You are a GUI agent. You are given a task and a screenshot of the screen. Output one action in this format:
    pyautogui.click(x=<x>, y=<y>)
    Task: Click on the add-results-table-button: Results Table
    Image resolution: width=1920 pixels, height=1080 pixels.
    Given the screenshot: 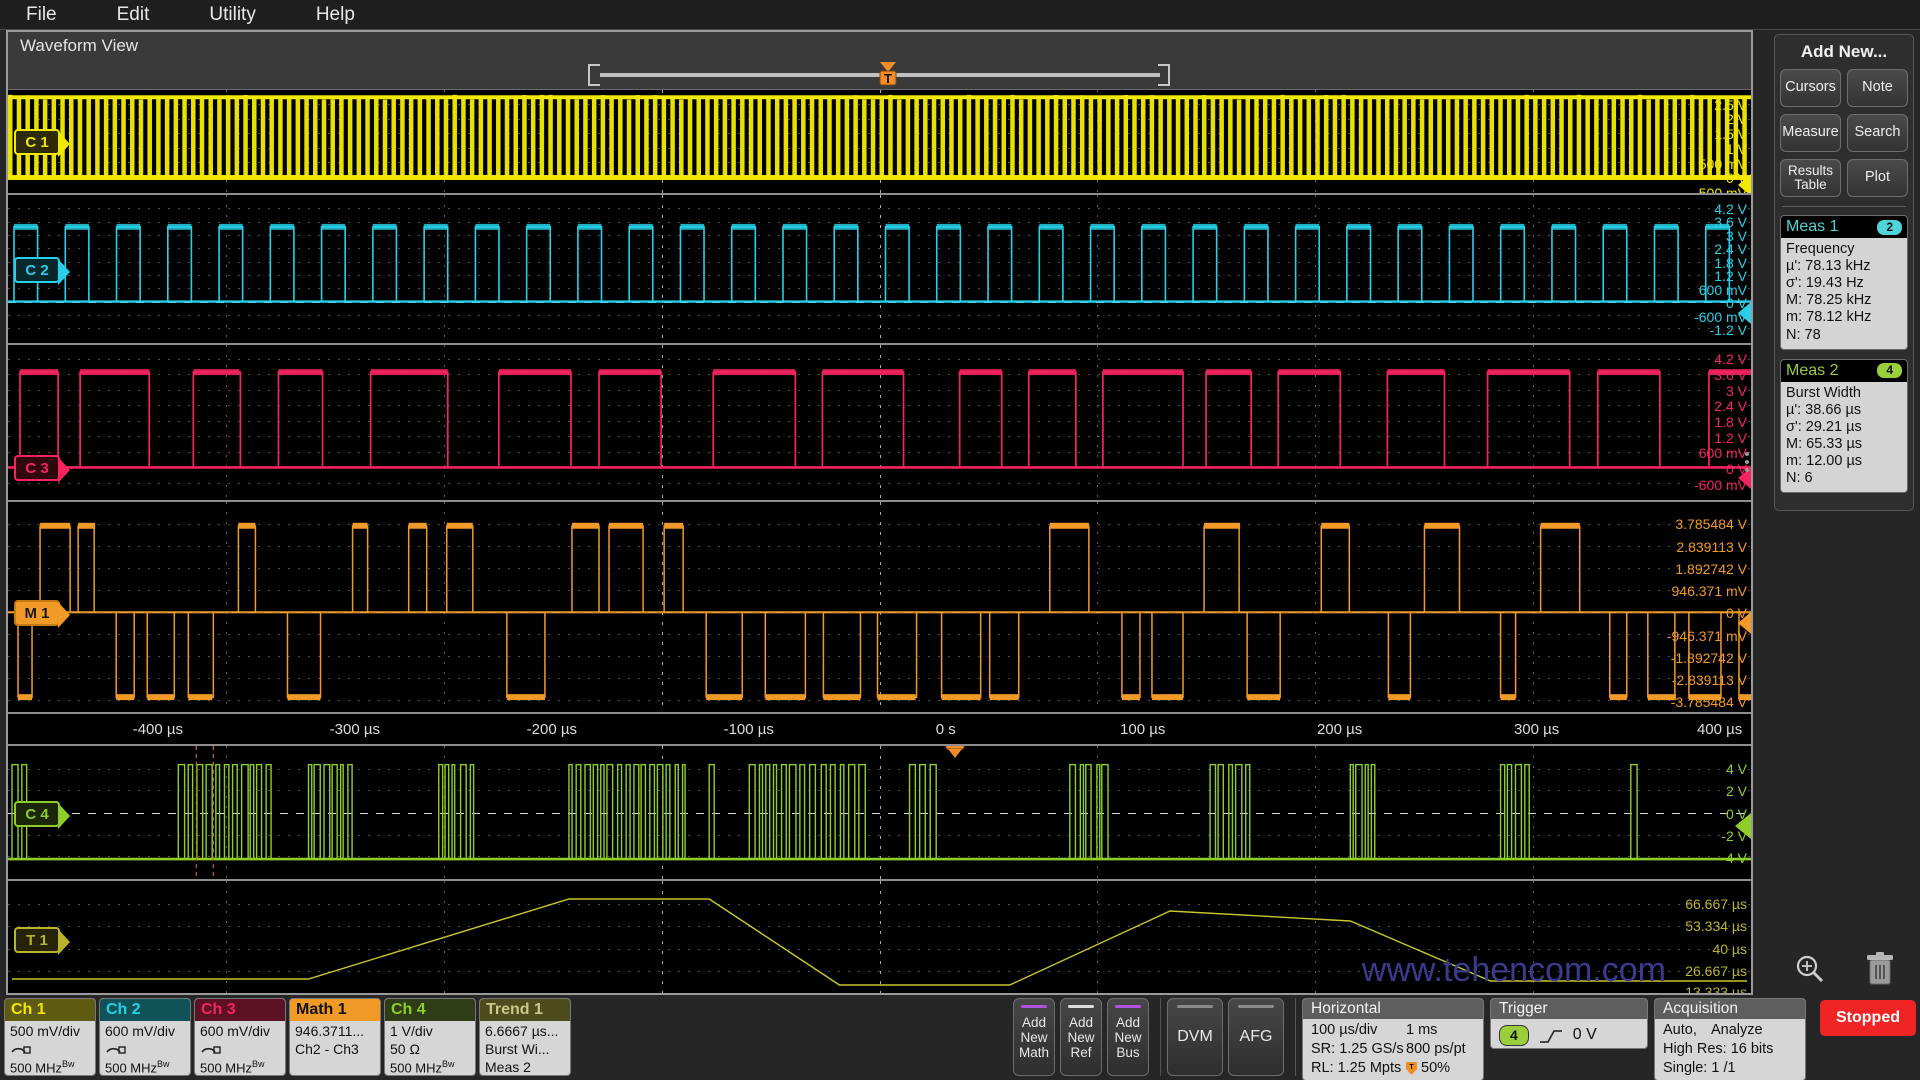 What is the action you would take?
    pyautogui.click(x=1810, y=178)
    